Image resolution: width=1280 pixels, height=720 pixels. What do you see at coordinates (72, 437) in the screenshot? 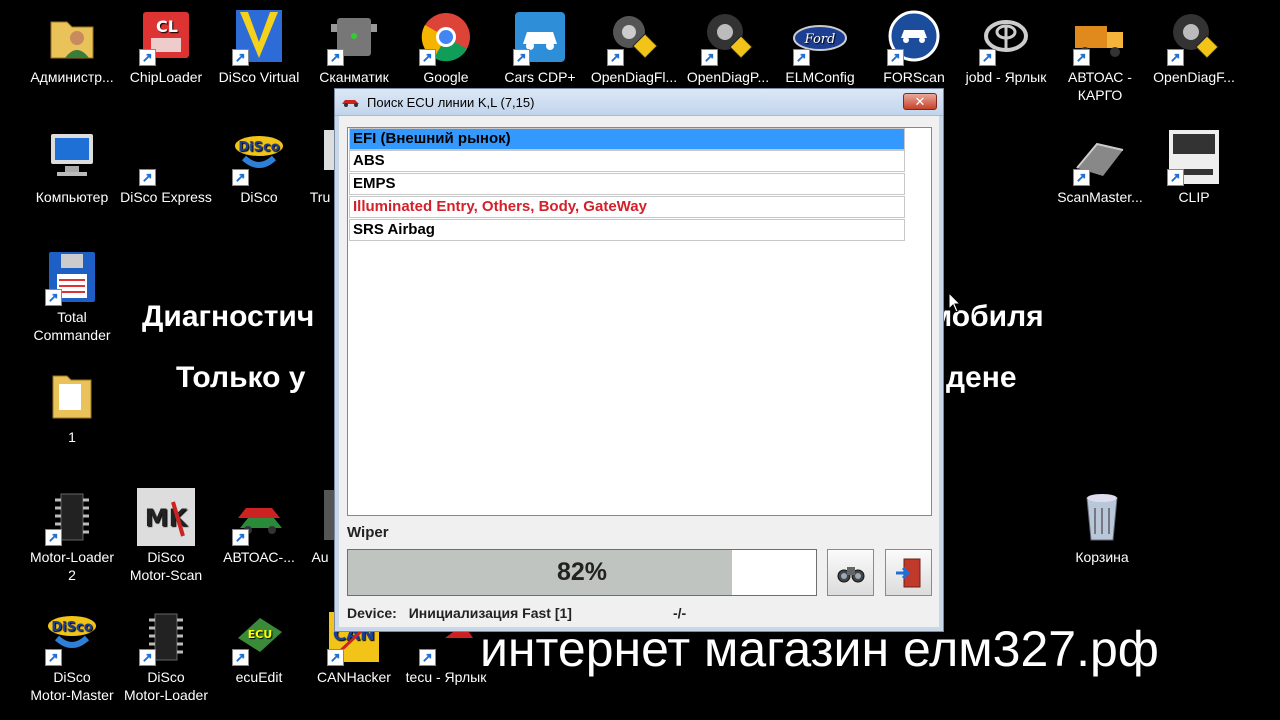
I see `icon-label: 1` at bounding box center [72, 437].